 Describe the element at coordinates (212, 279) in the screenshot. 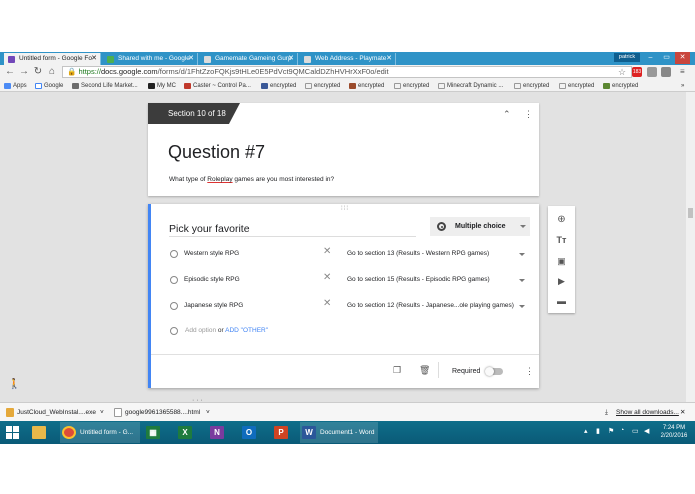

I see `option-label: Episodic style RPG` at that location.